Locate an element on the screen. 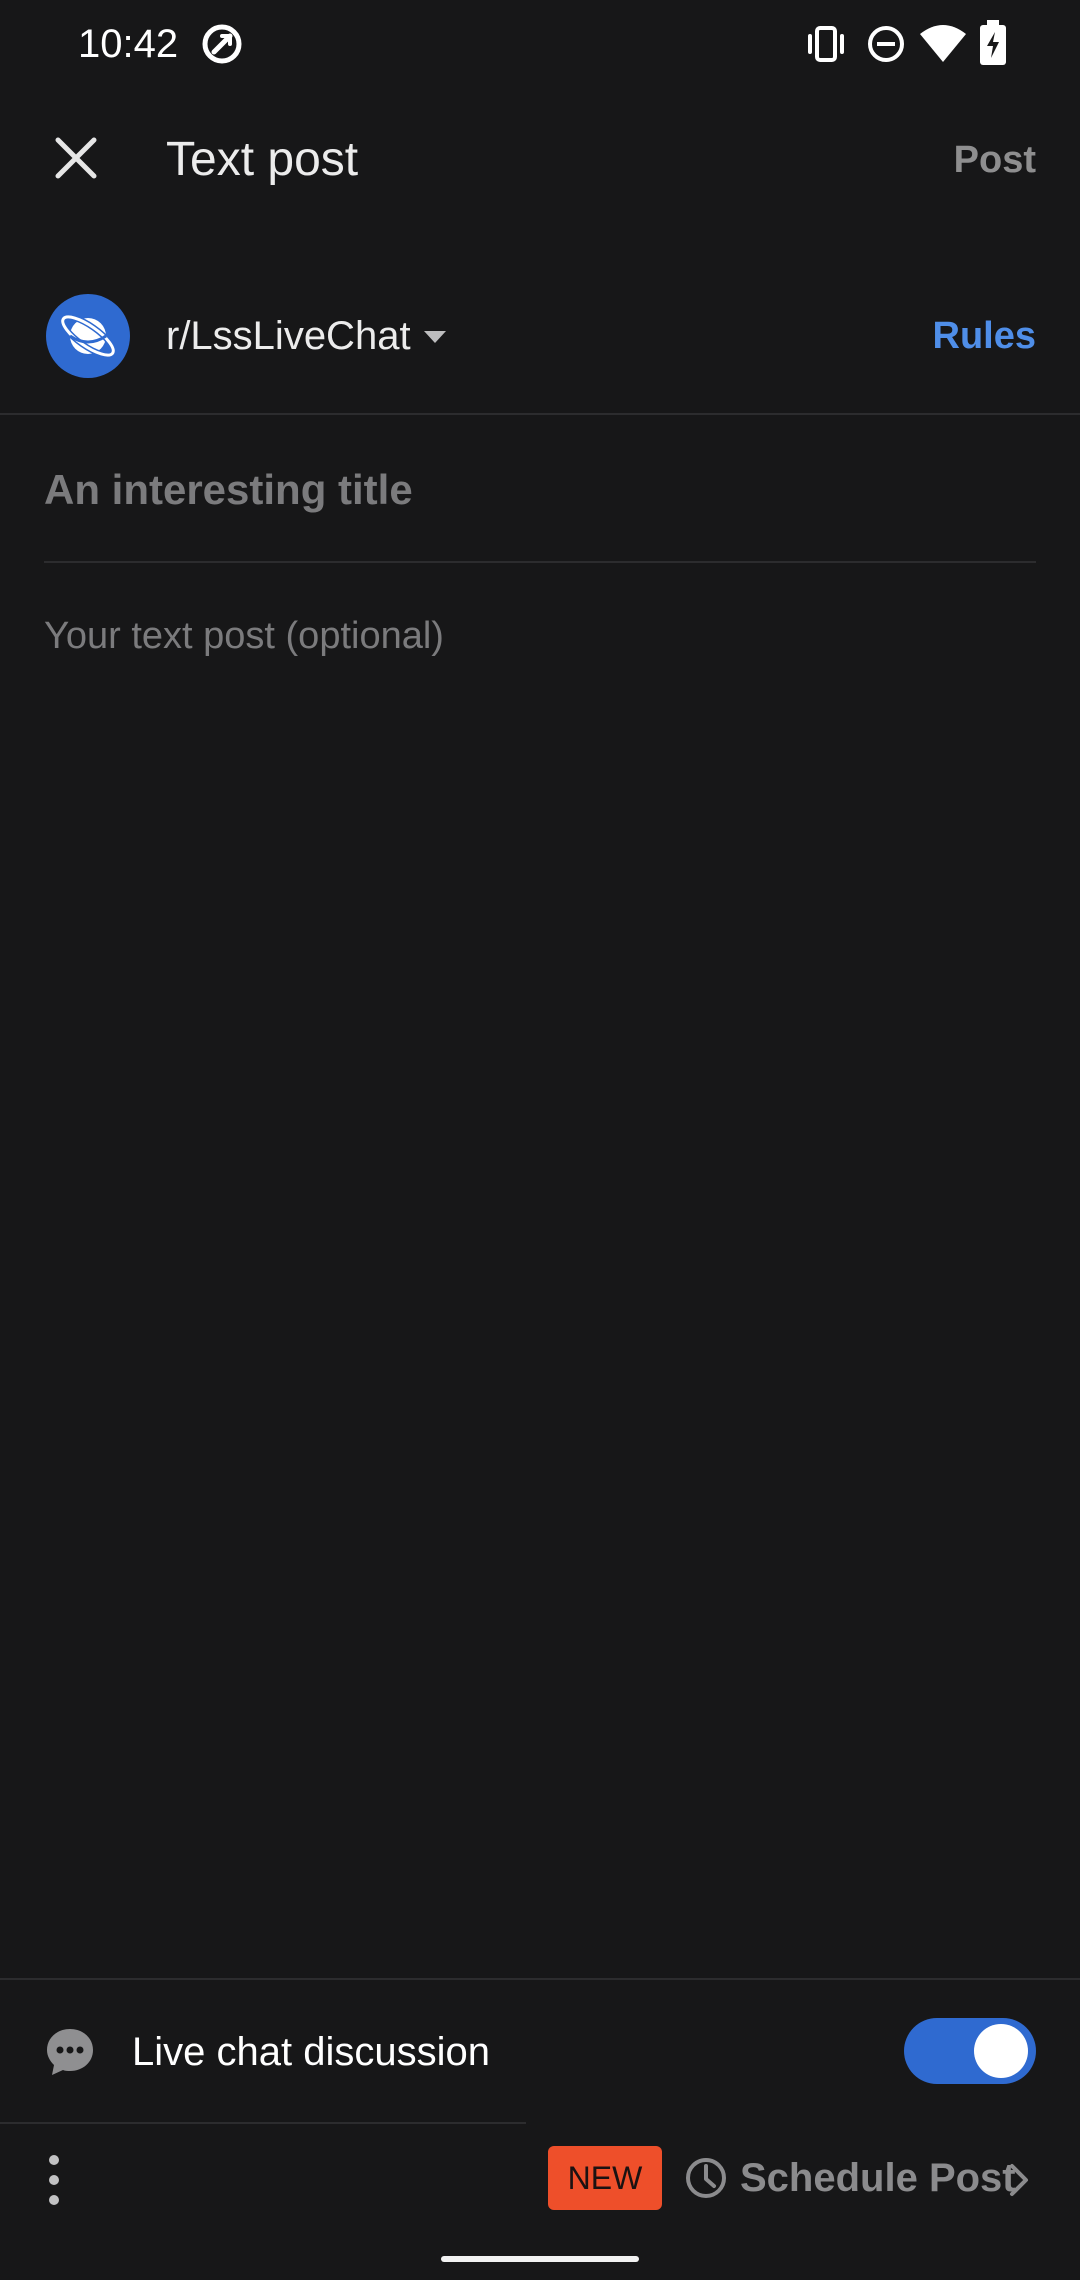 This screenshot has height=2280, width=1080. caret-down-icon is located at coordinates (435, 337).